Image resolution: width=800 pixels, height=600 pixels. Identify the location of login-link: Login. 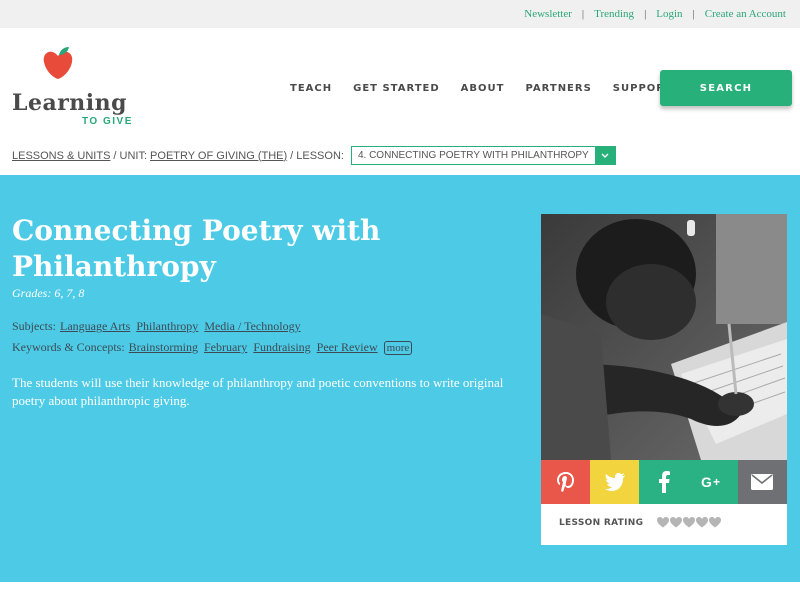
(669, 14).